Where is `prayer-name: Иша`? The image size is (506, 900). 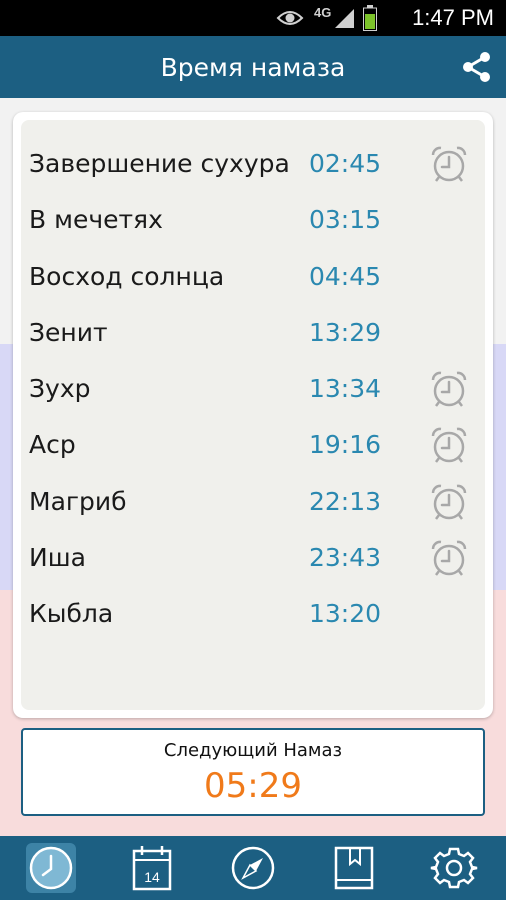 prayer-name: Иша is located at coordinates (57, 557).